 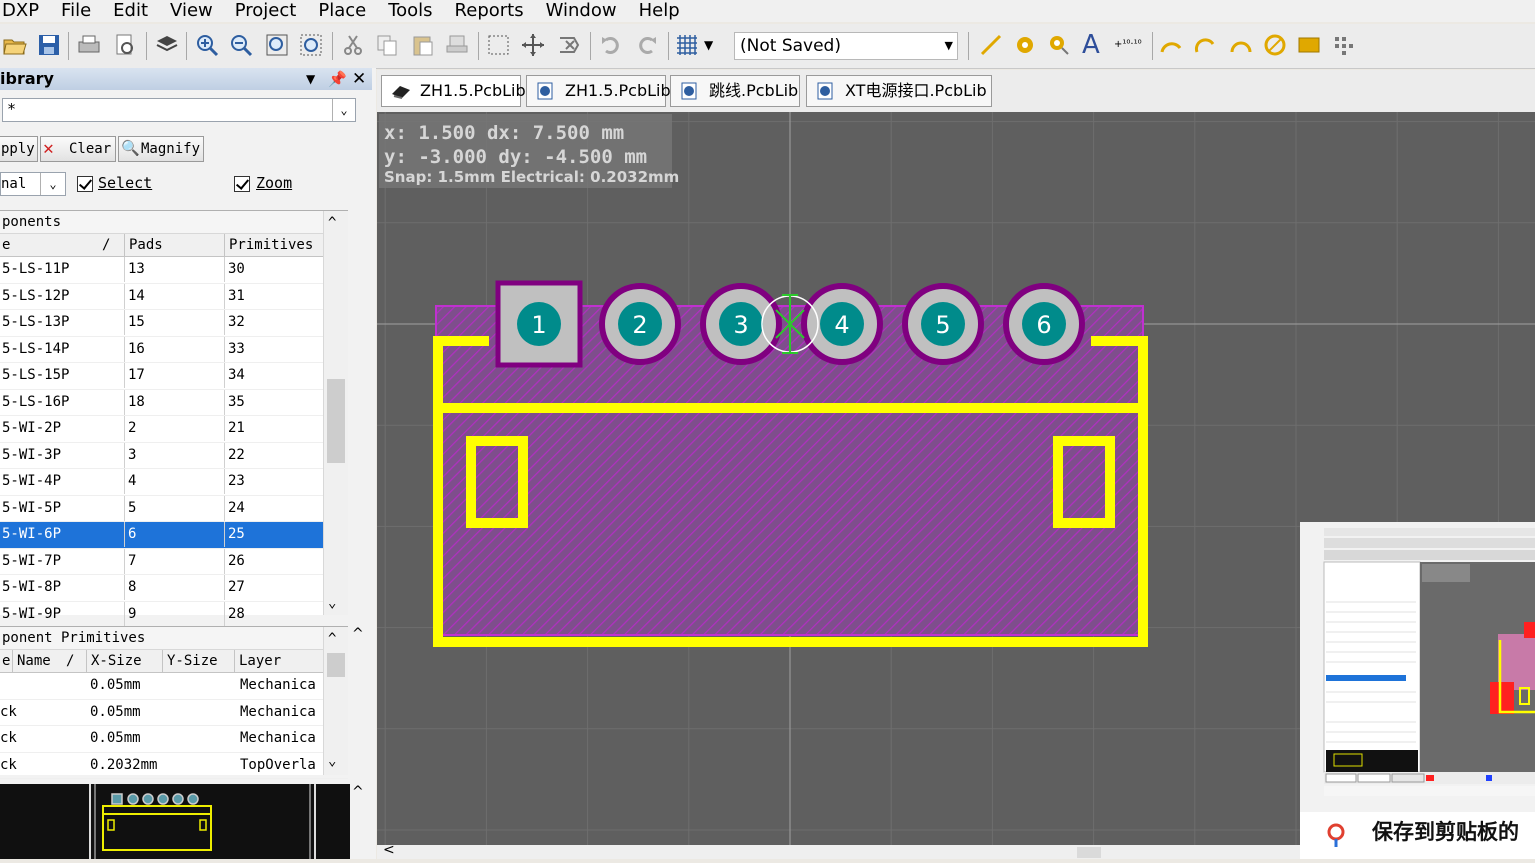 I want to click on apply-button: pply, so click(x=19, y=149).